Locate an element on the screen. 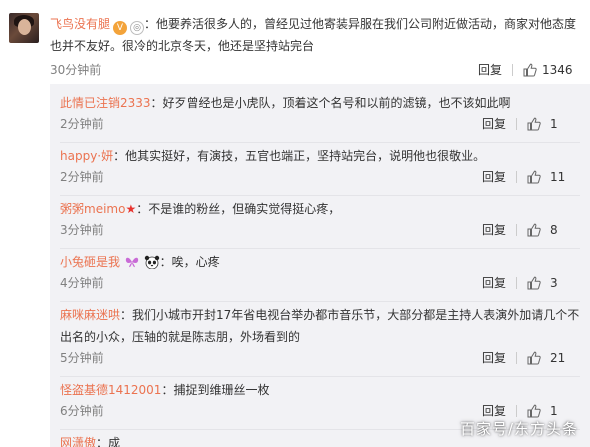 This screenshot has width=590, height=447. reply-like-count: 11 is located at coordinates (558, 177).